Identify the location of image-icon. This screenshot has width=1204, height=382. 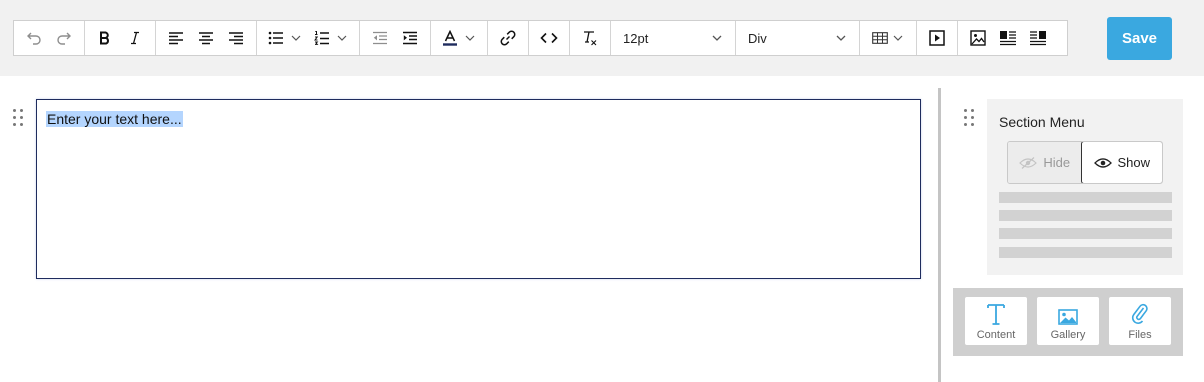
(978, 38).